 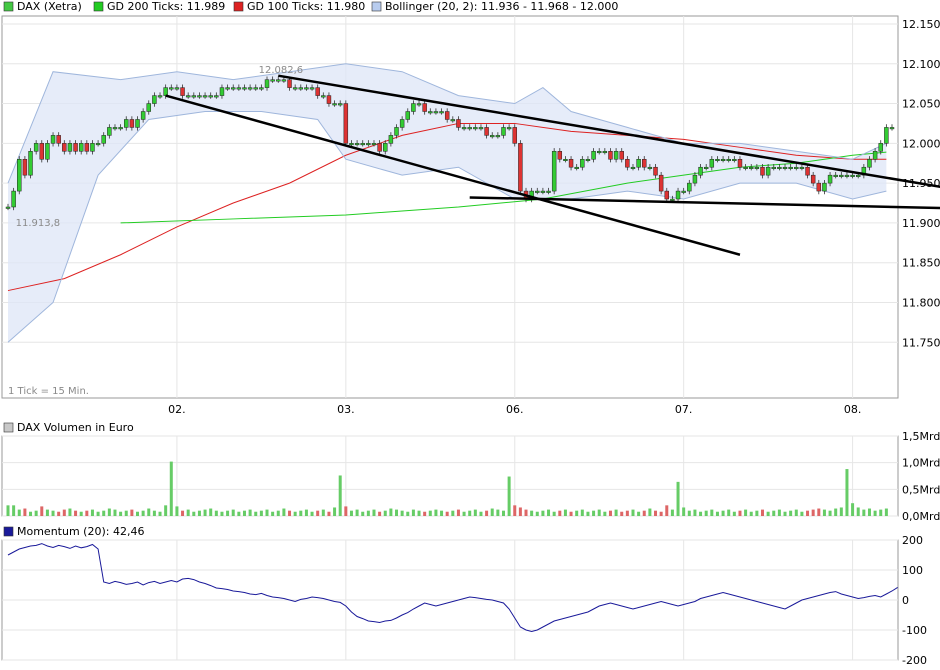 I want to click on legend-label: DAX (Xetra), so click(x=49, y=6).